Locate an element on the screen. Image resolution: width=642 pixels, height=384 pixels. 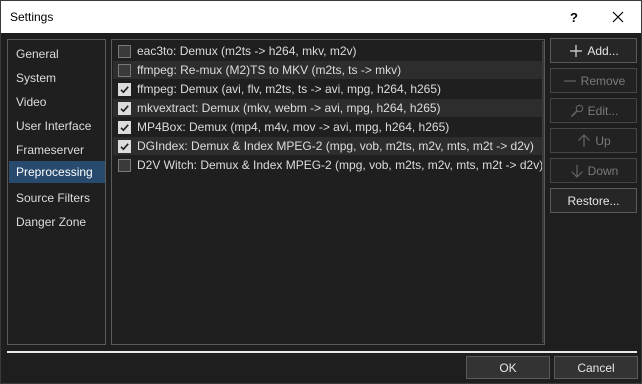
up-button: Up is located at coordinates (593, 140).